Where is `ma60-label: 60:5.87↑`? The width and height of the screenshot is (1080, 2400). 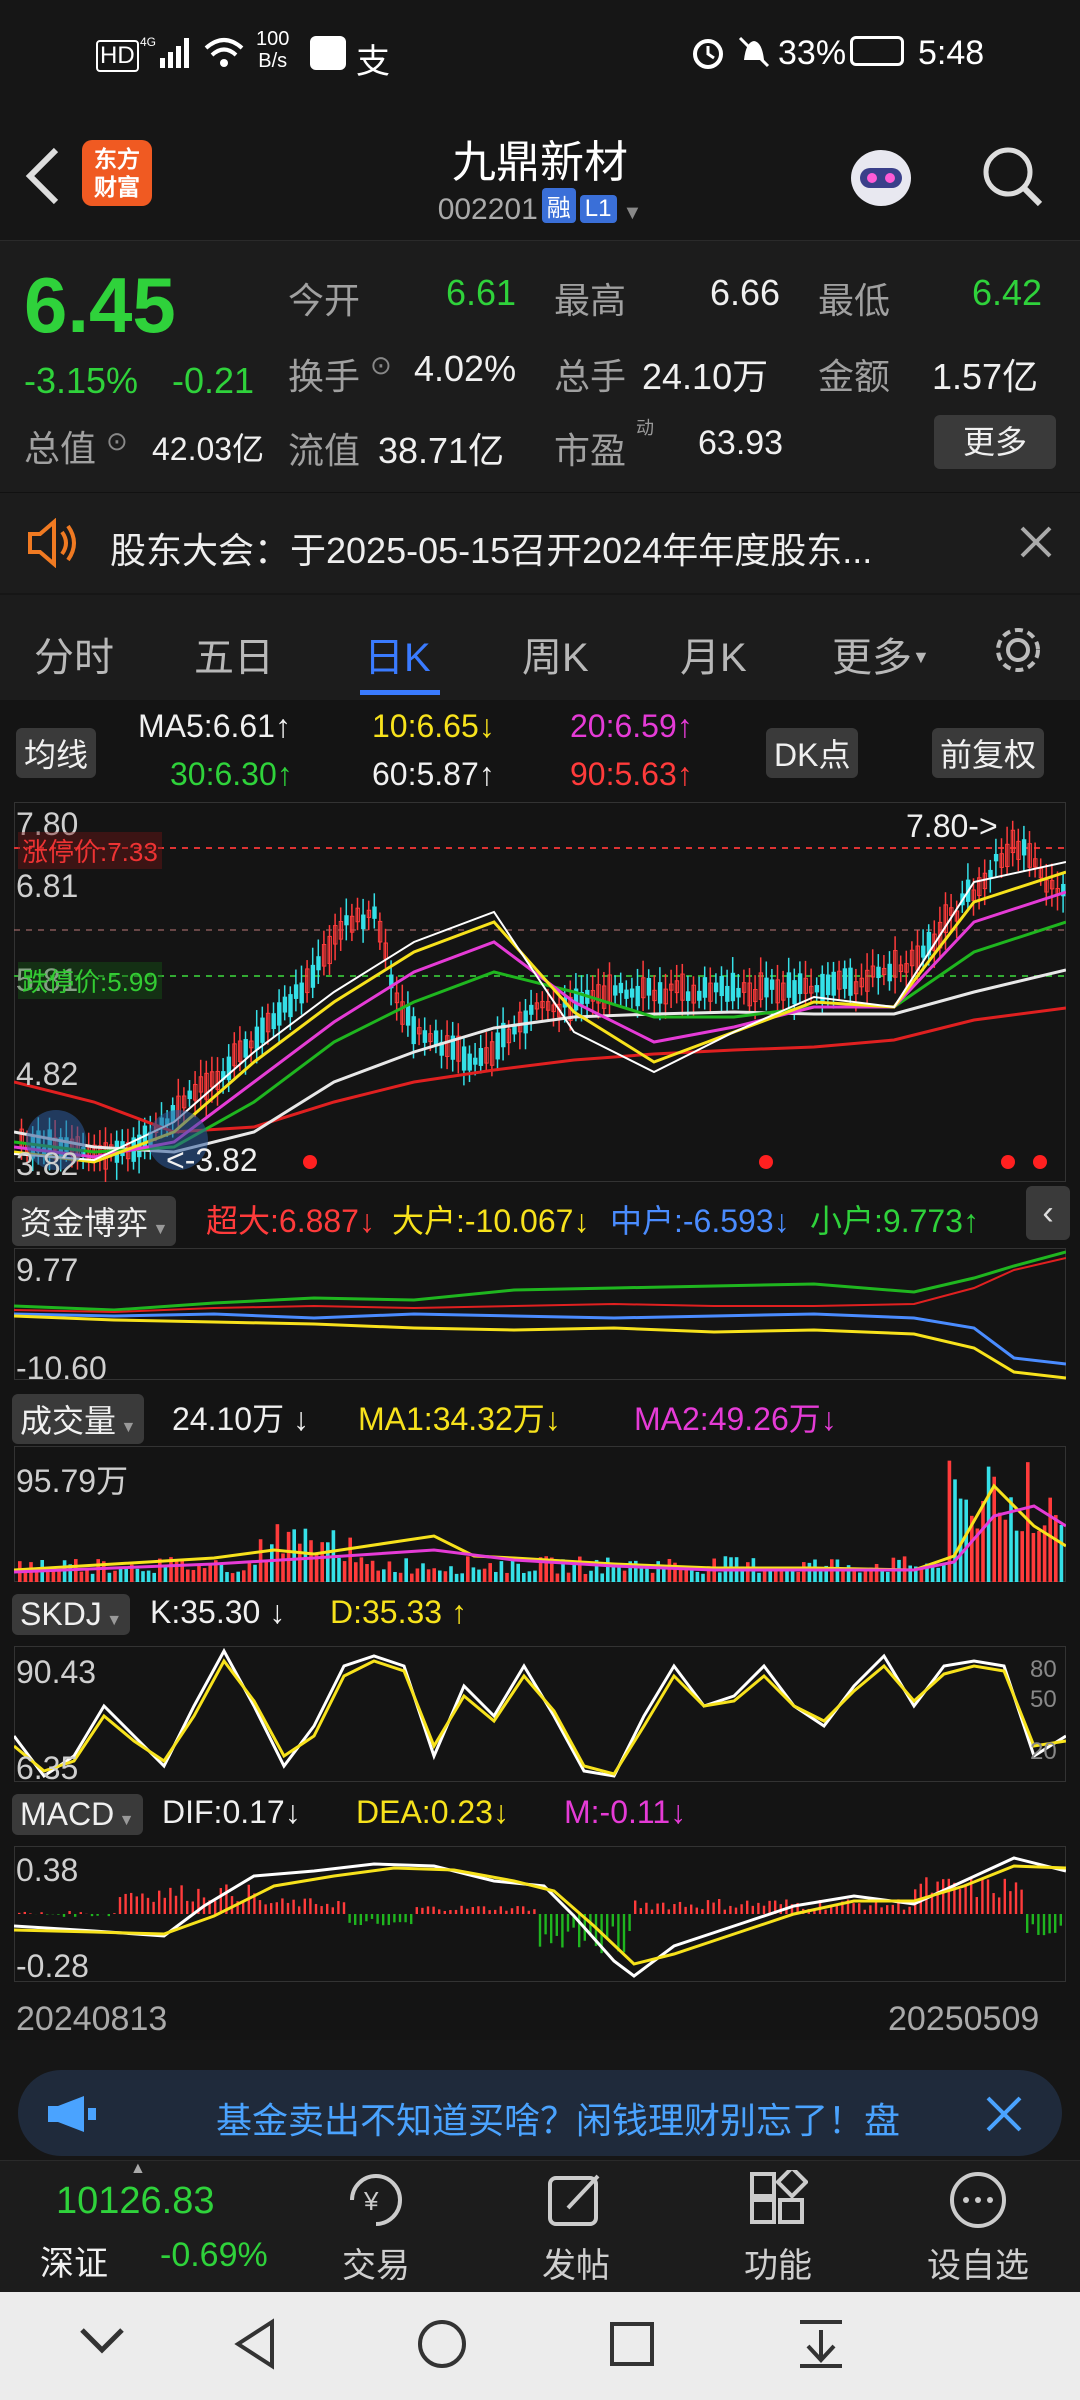
ma60-label: 60:5.87↑ is located at coordinates (433, 774).